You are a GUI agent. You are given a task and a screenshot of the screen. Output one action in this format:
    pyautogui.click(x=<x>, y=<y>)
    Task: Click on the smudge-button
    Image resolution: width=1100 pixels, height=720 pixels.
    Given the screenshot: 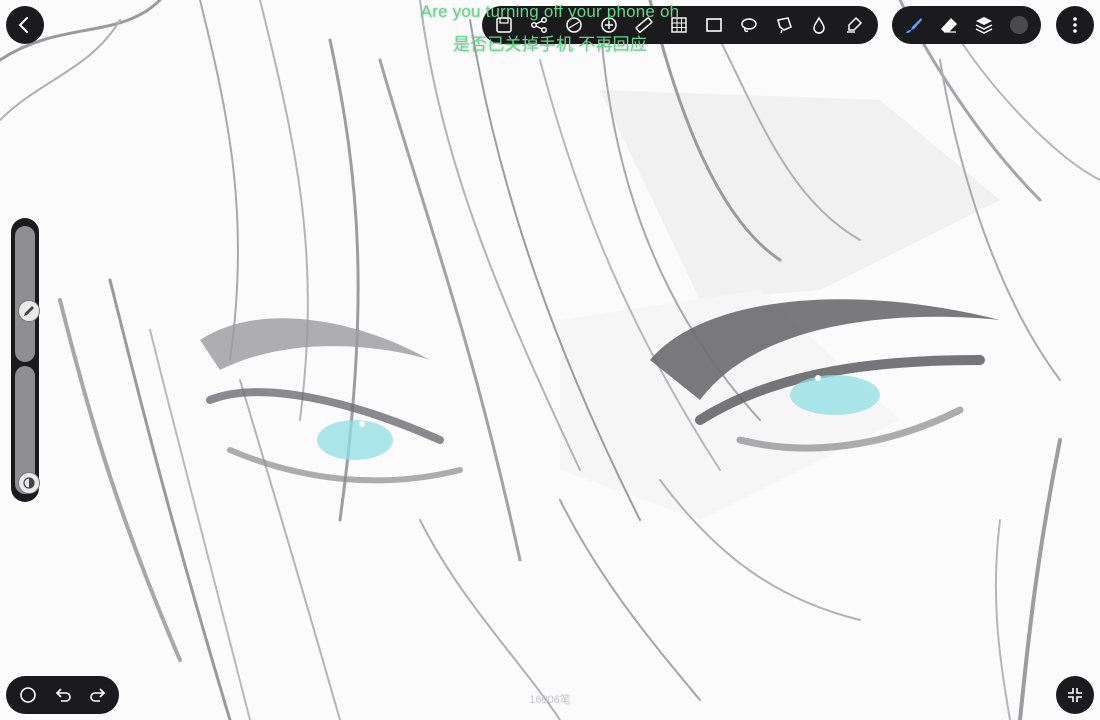 What is the action you would take?
    pyautogui.click(x=853, y=25)
    